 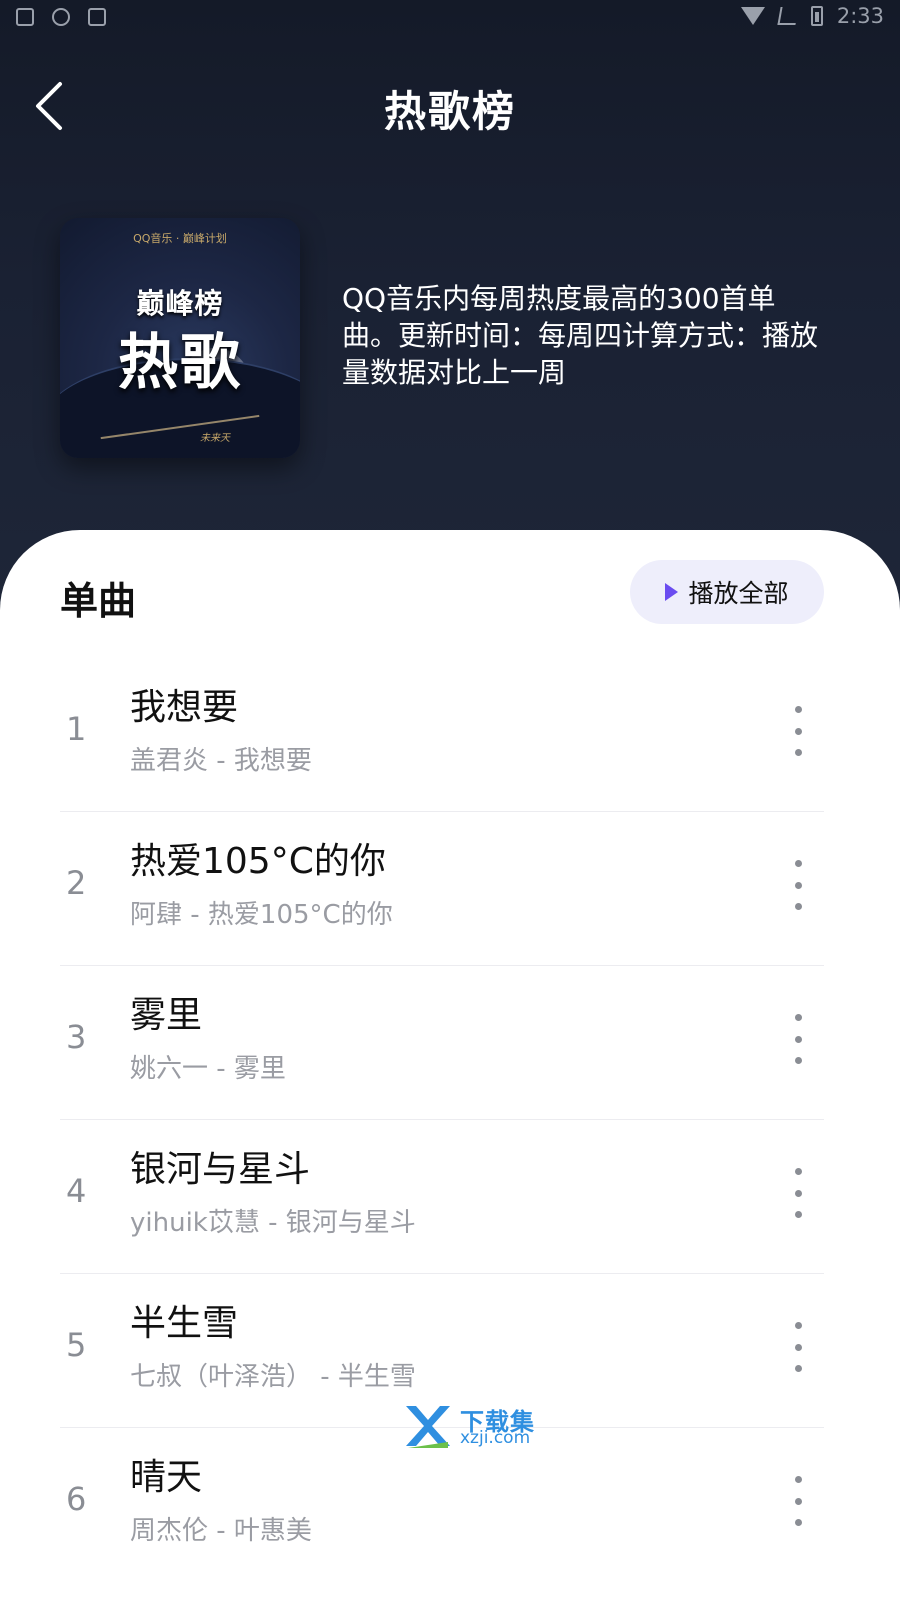 I want to click on no-signal-icon, so click(x=788, y=16).